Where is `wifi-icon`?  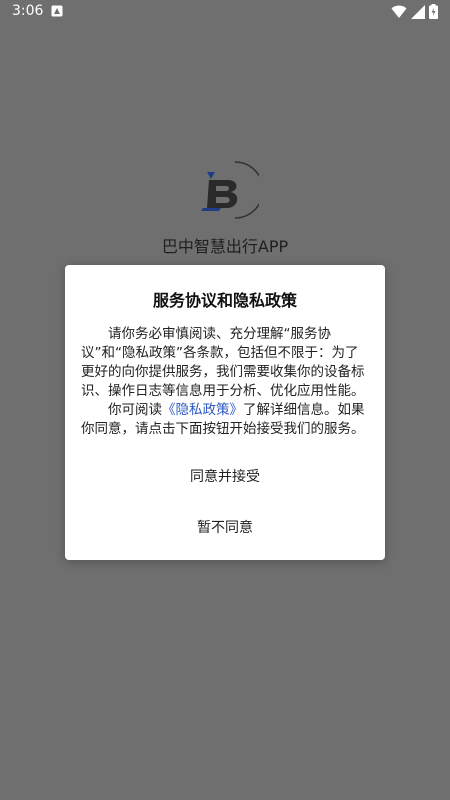
wifi-icon is located at coordinates (399, 11).